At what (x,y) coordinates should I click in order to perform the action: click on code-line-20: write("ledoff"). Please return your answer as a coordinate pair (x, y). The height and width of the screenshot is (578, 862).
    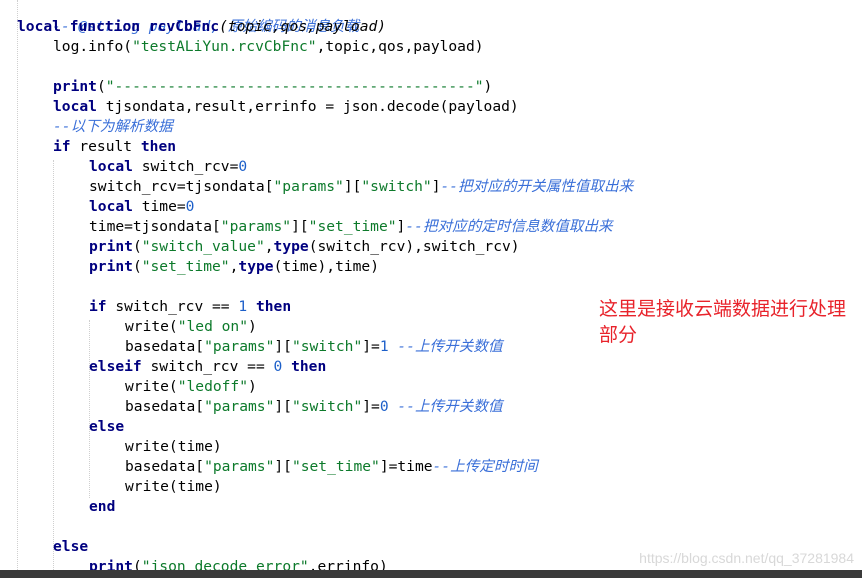
    Looking at the image, I should click on (191, 387).